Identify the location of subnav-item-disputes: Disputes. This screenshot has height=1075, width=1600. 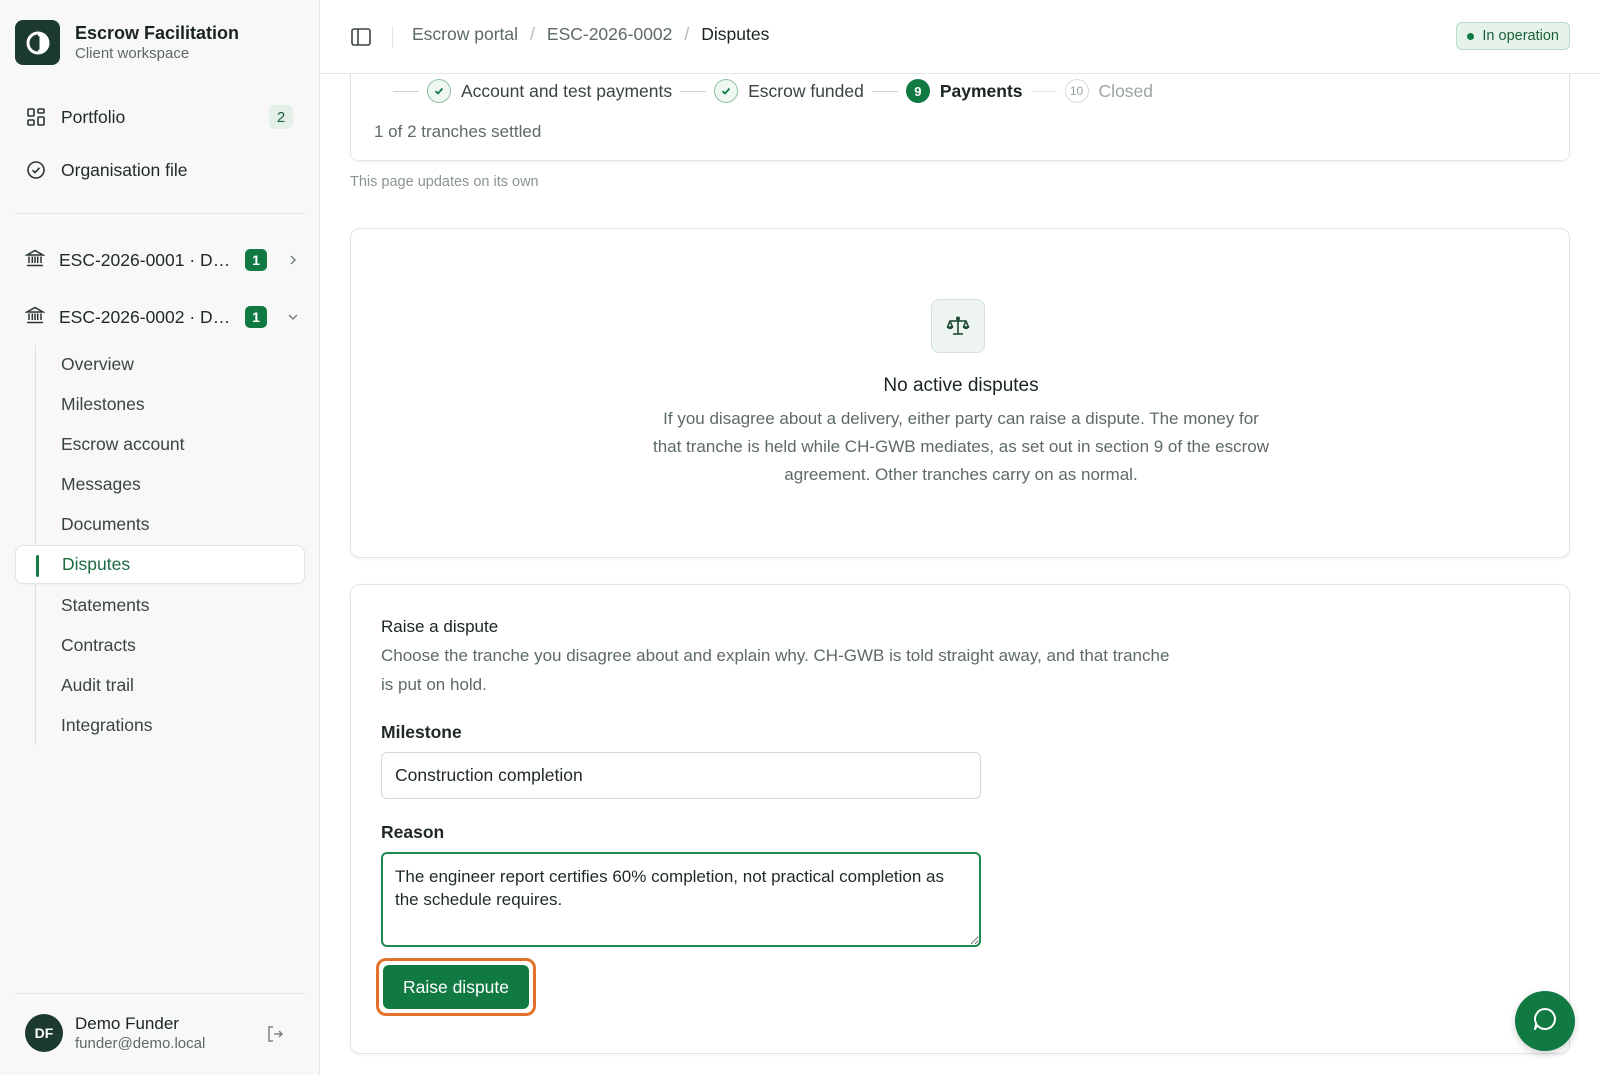
(160, 564).